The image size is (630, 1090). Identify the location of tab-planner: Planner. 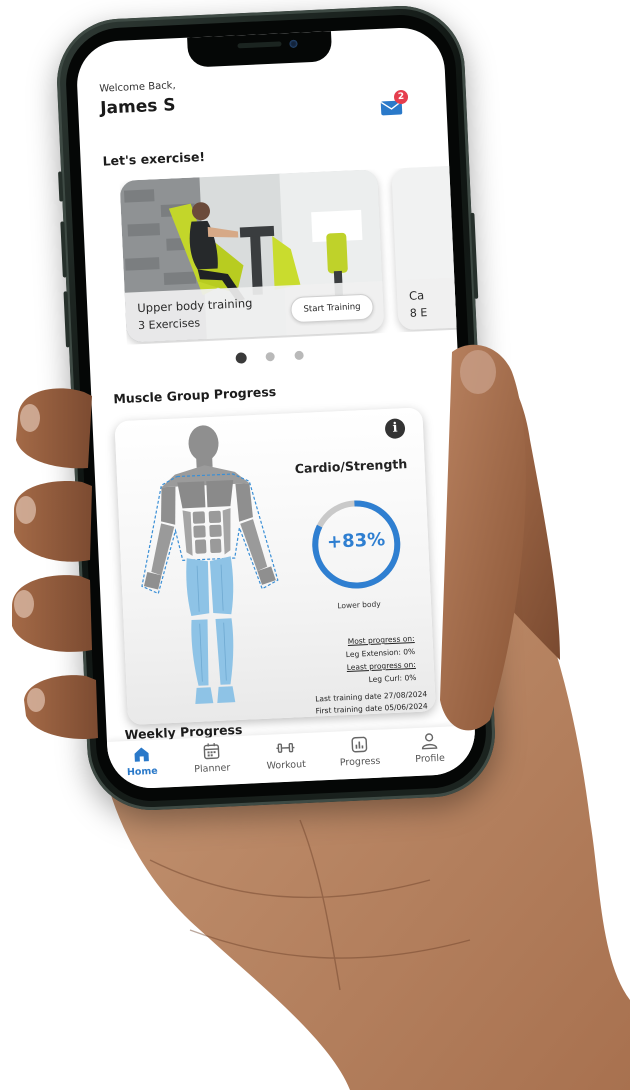
(211, 758).